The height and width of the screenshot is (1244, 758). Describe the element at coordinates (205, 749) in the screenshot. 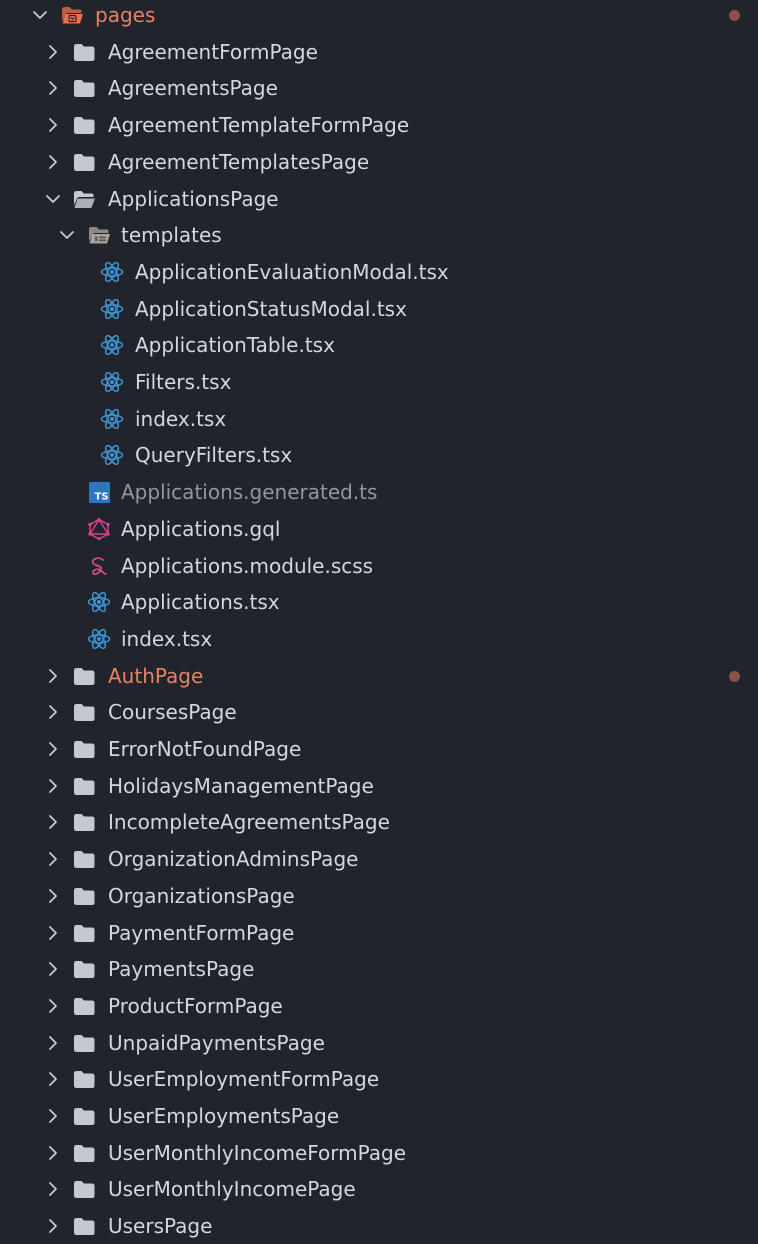

I see `tree-item-label: ErrorNotFoundPage` at that location.